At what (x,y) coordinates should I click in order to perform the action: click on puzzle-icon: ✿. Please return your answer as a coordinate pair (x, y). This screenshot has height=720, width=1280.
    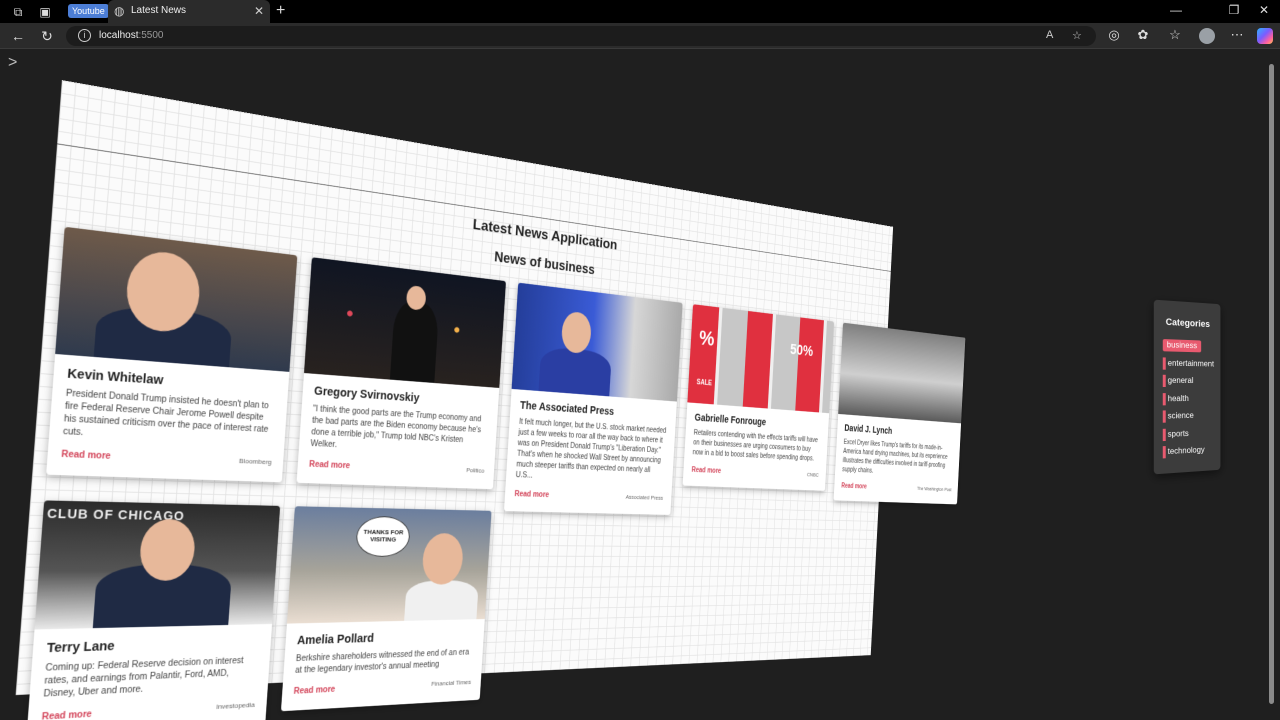
    Looking at the image, I should click on (1143, 35).